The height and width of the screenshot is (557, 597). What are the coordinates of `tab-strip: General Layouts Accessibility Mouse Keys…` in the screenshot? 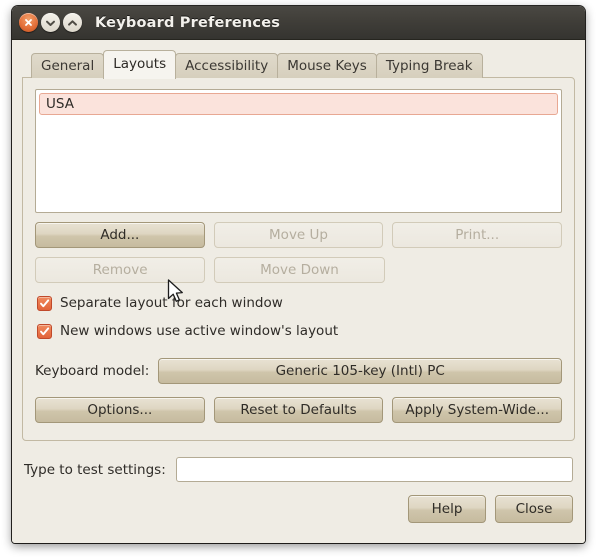 It's located at (298, 64).